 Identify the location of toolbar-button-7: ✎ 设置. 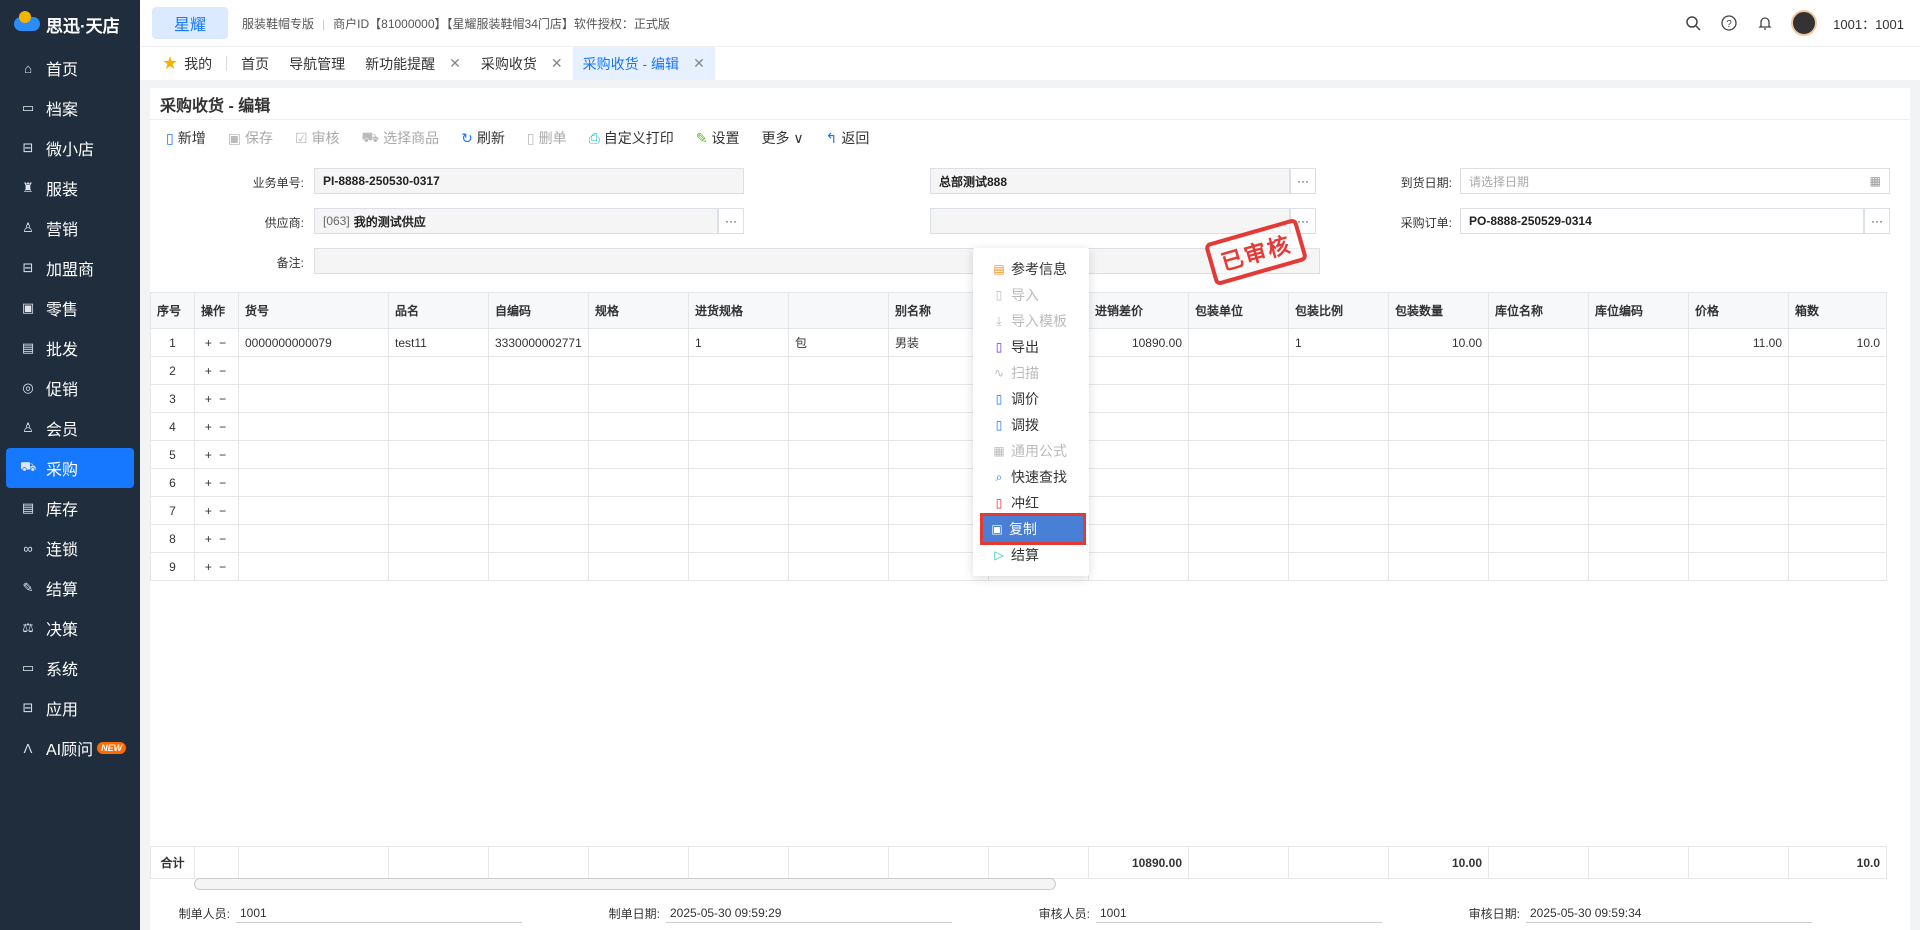
(718, 138).